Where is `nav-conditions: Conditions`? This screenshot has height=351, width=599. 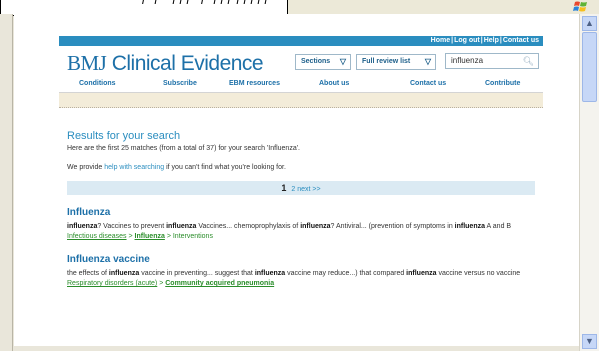
nav-conditions: Conditions is located at coordinates (97, 83).